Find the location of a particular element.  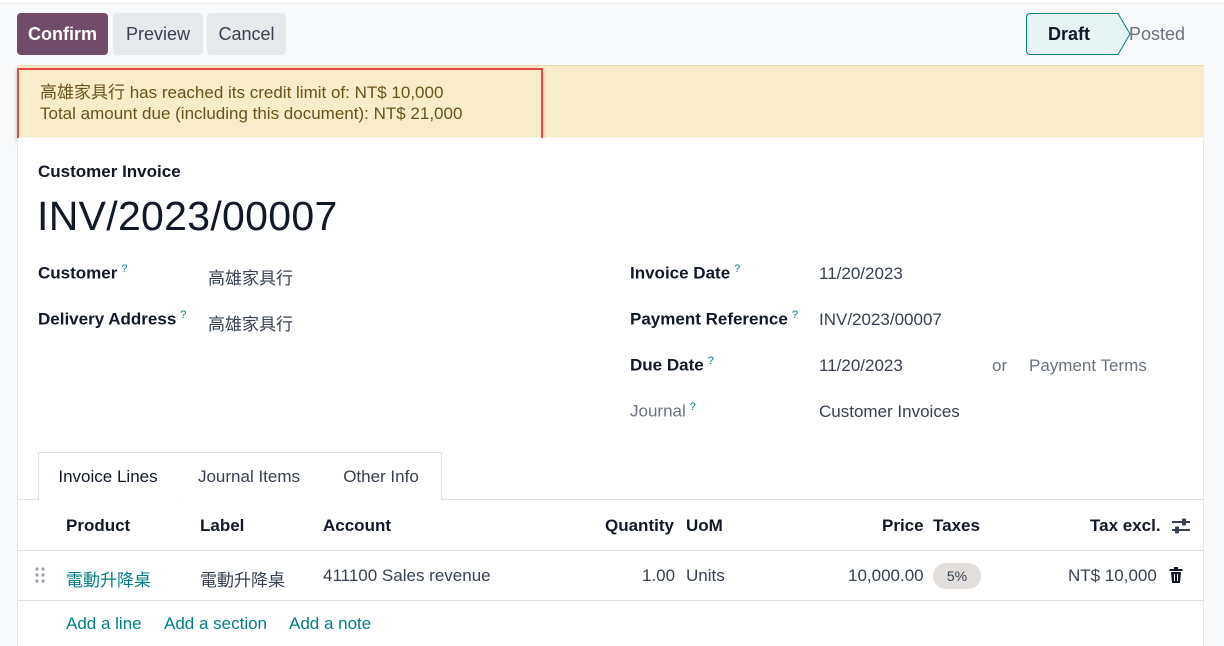

delivery-address-label-text: Delivery Address is located at coordinates (107, 319).